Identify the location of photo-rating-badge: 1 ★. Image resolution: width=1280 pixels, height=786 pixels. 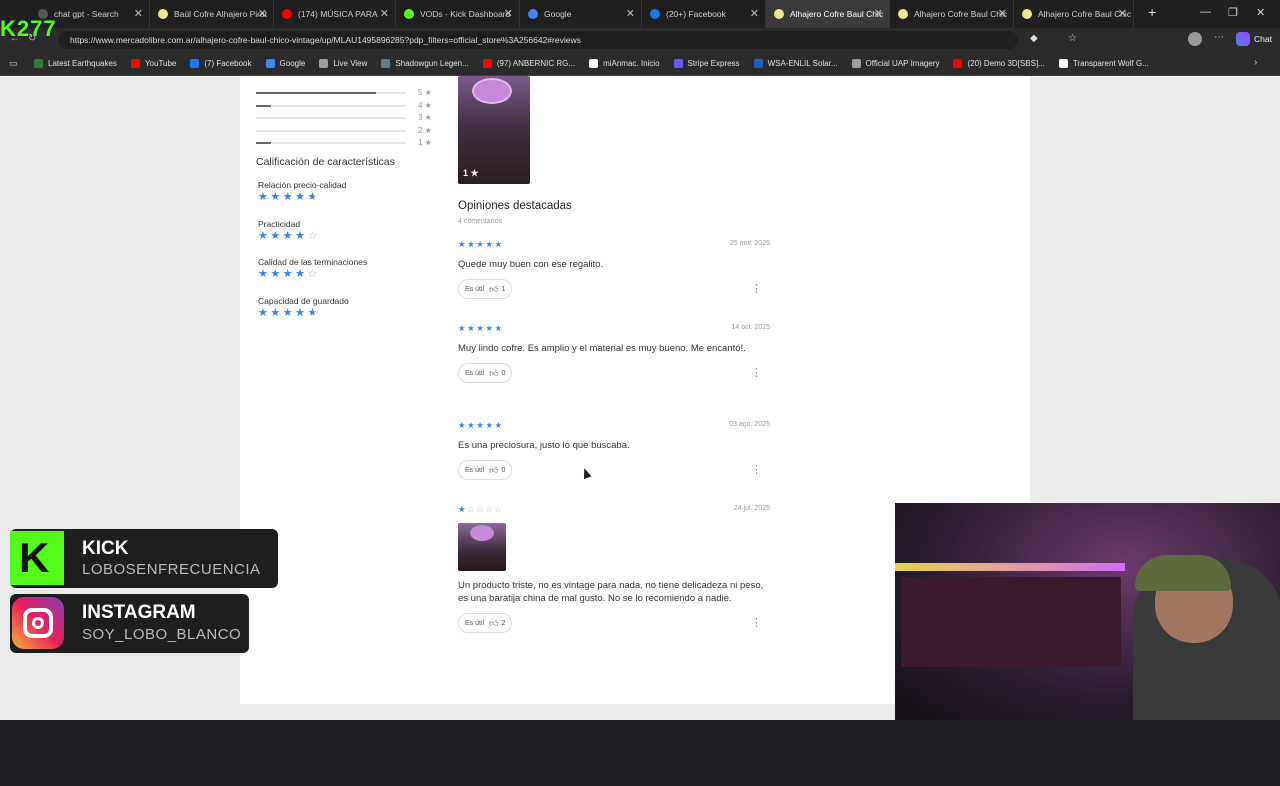
(471, 173).